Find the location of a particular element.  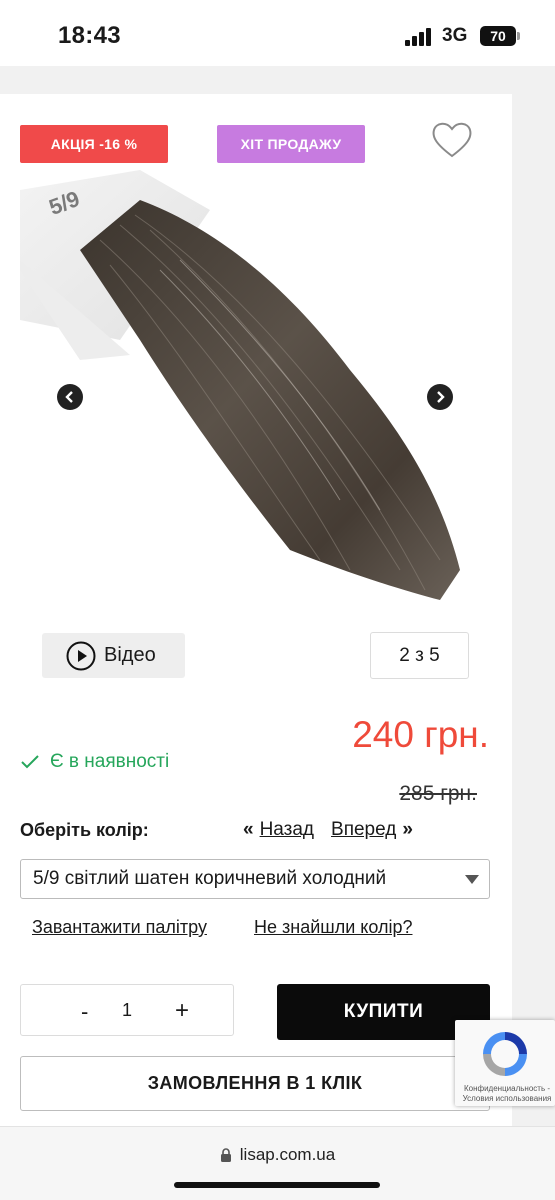

prev-color-symbol: « is located at coordinates (248, 829).